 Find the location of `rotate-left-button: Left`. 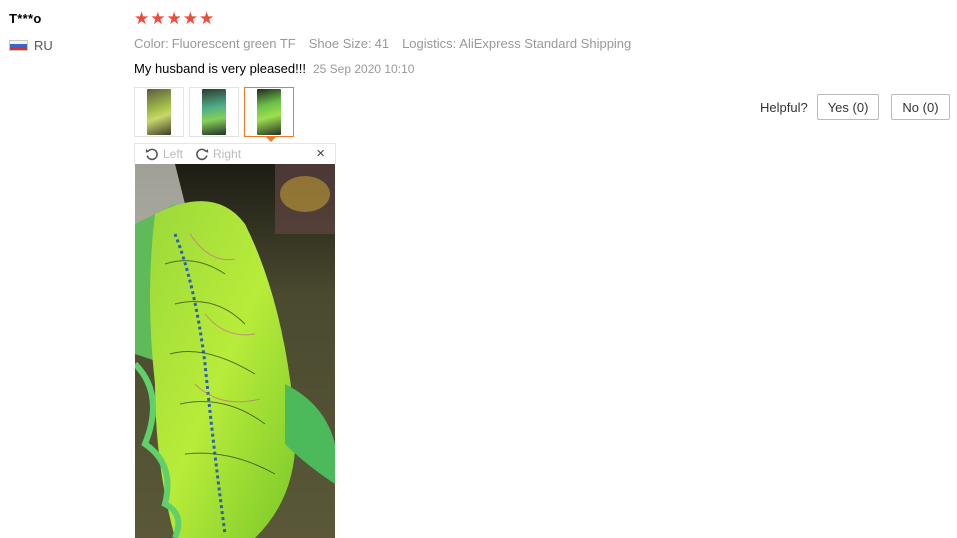

rotate-left-button: Left is located at coordinates (164, 154).